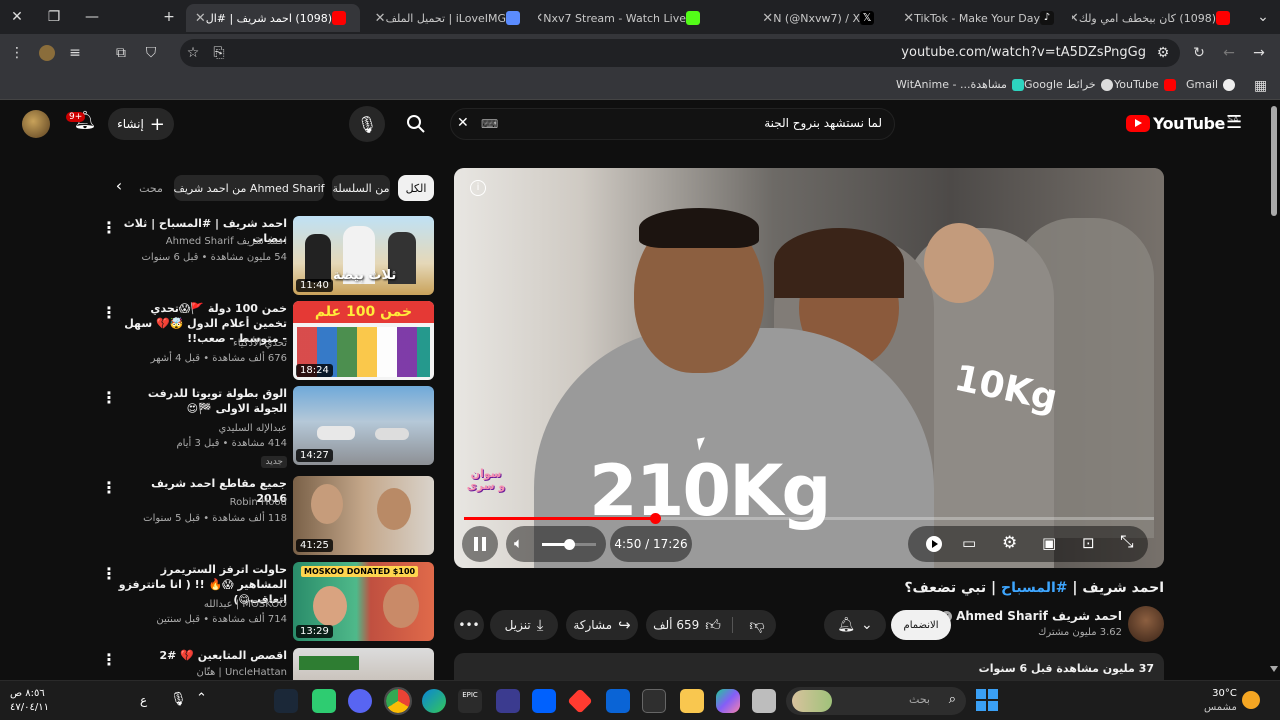 The width and height of the screenshot is (1280, 720). Describe the element at coordinates (1158, 18) in the screenshot. I see `tab-6: (1098) كان بيخطف امي ولك ✕` at that location.